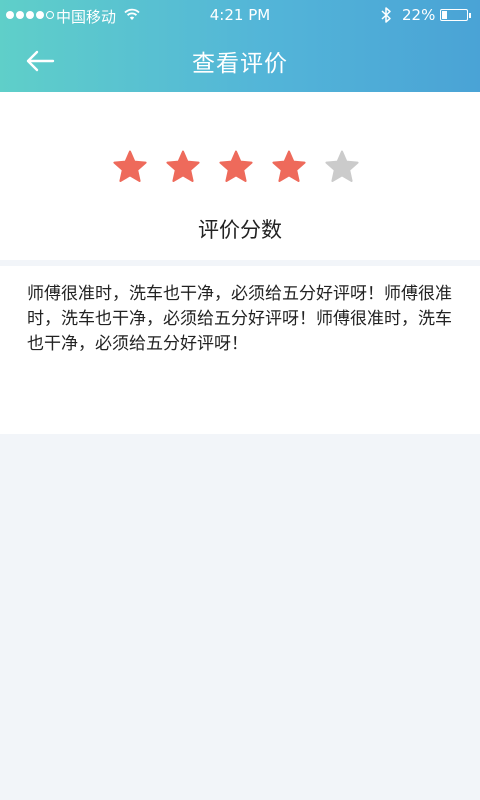  Describe the element at coordinates (240, 64) in the screenshot. I see `page-title: 查看评价` at that location.